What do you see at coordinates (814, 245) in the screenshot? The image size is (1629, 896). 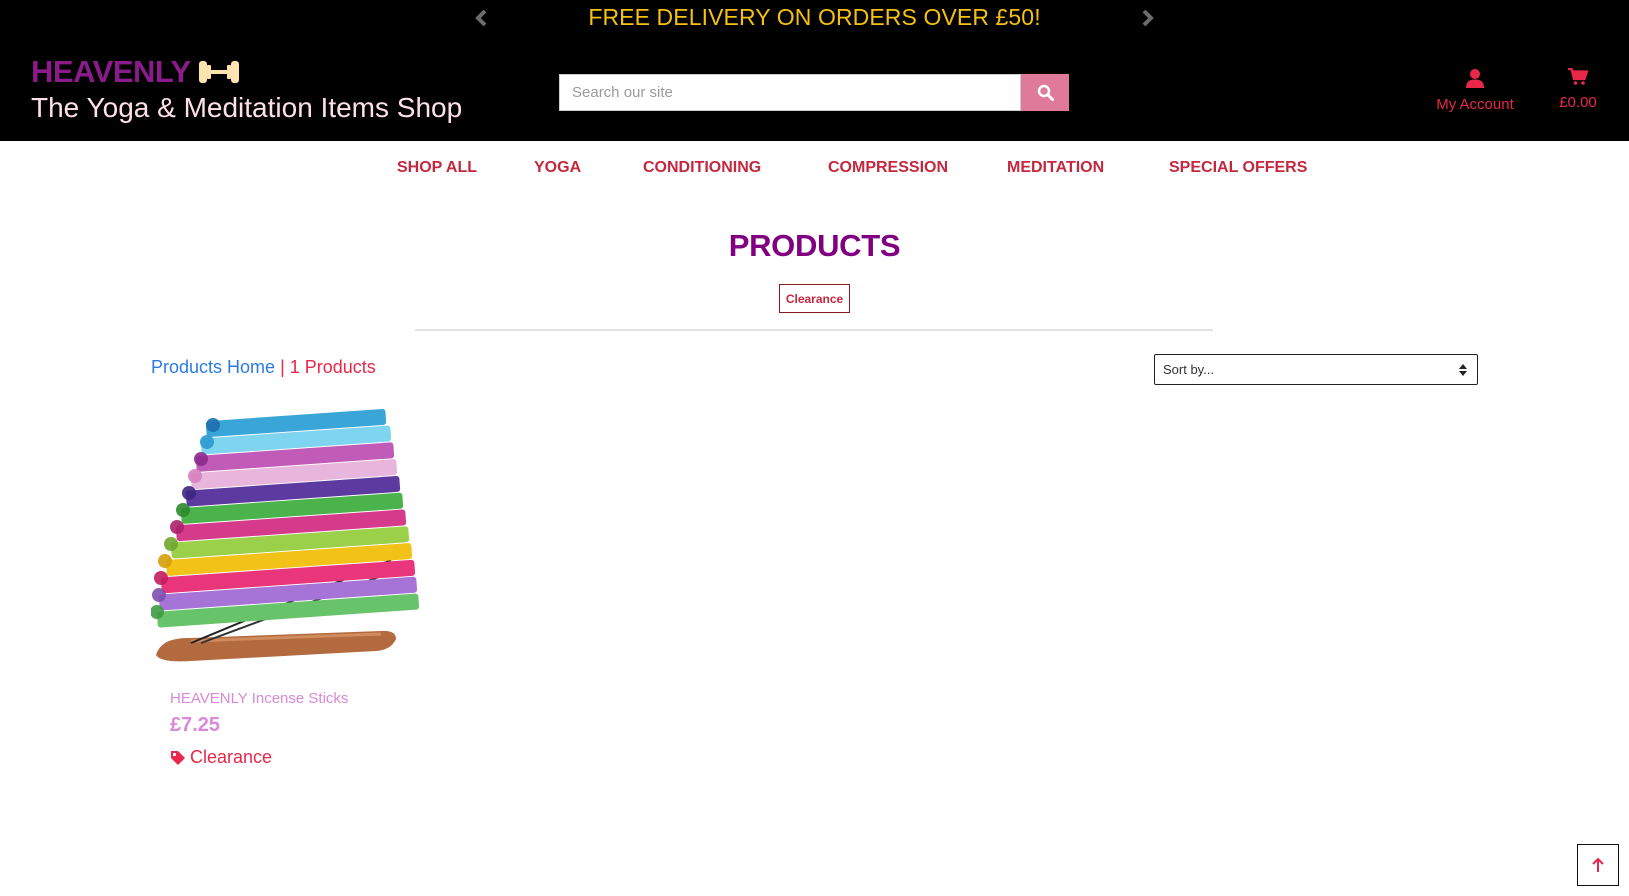 I see `page-title: PRODUCTS` at bounding box center [814, 245].